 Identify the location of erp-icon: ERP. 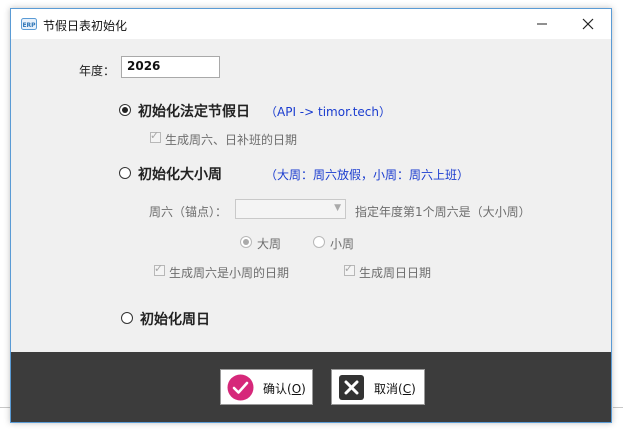
(29, 24).